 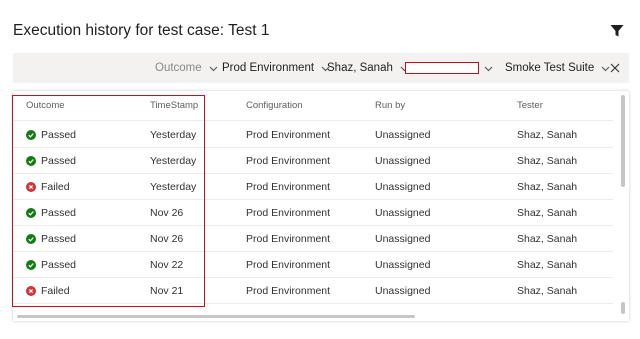 I want to click on horizontal-scrollbar, so click(x=216, y=316).